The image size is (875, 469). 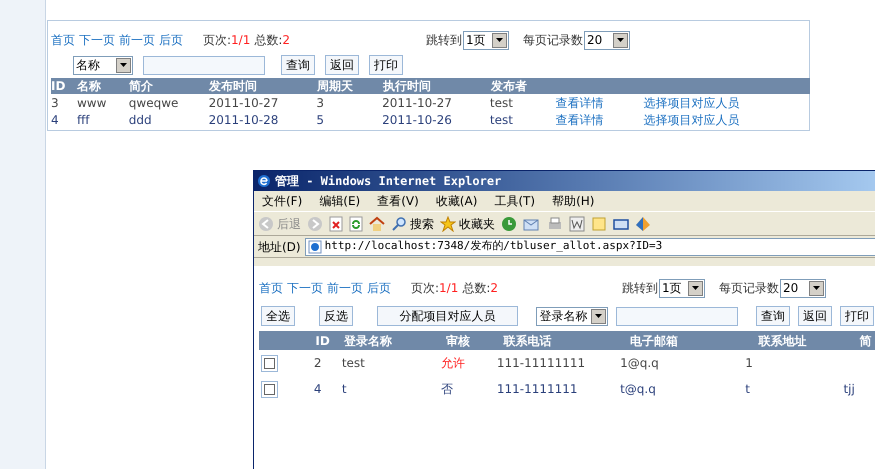 I want to click on table-cell-text: tjj, so click(x=849, y=389).